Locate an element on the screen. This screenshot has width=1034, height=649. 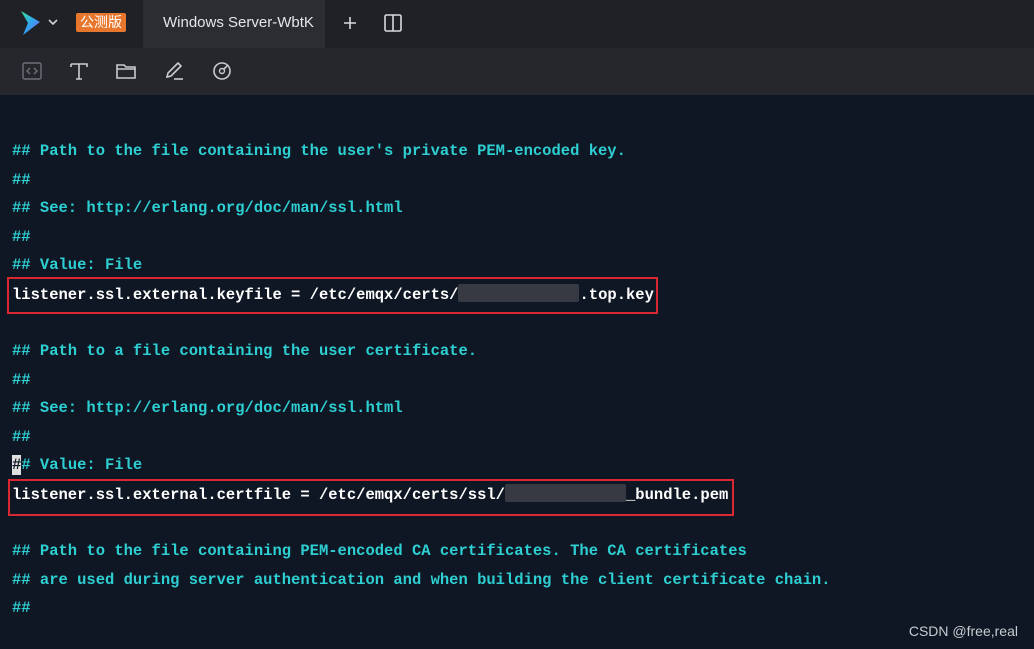
dashboard-icon is located at coordinates (222, 71).